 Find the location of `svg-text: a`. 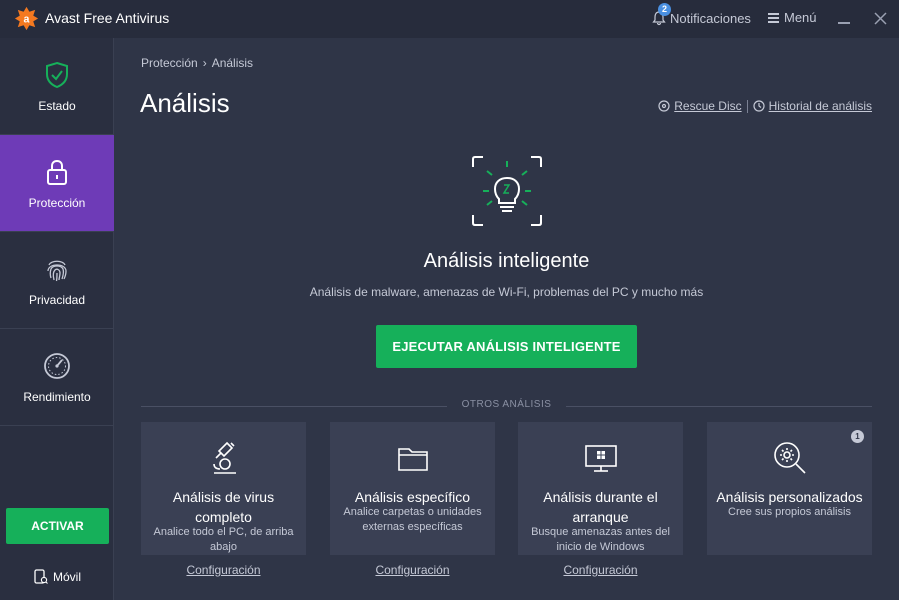

svg-text: a is located at coordinates (27, 19).